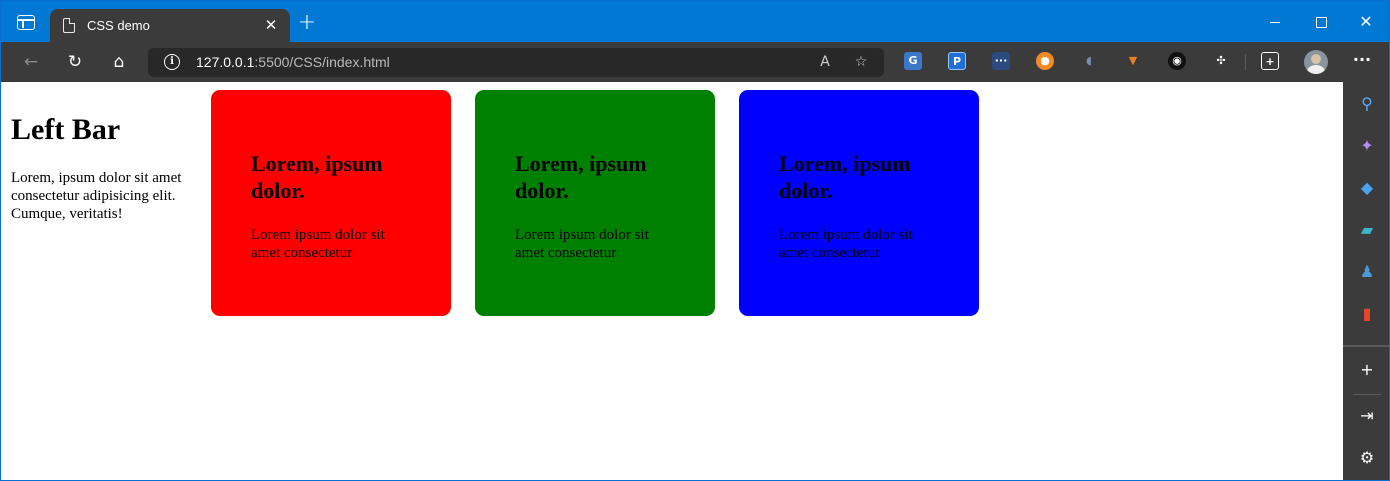  Describe the element at coordinates (1366, 21) in the screenshot. I see `close-window-button: ✕` at that location.